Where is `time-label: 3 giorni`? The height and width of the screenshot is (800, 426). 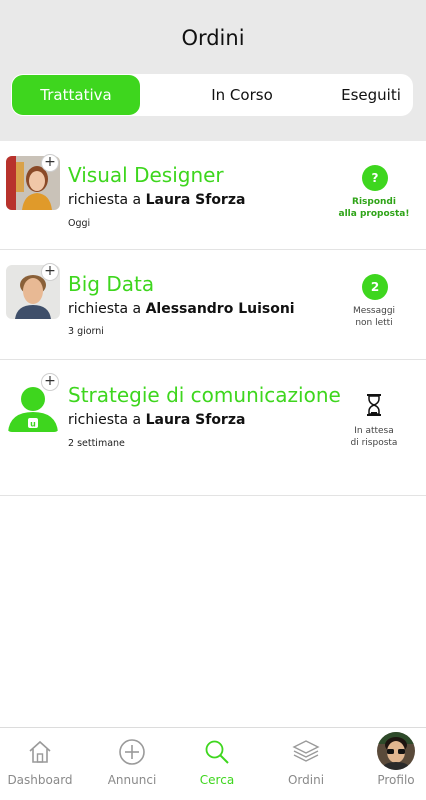
time-label: 3 giorni is located at coordinates (86, 331).